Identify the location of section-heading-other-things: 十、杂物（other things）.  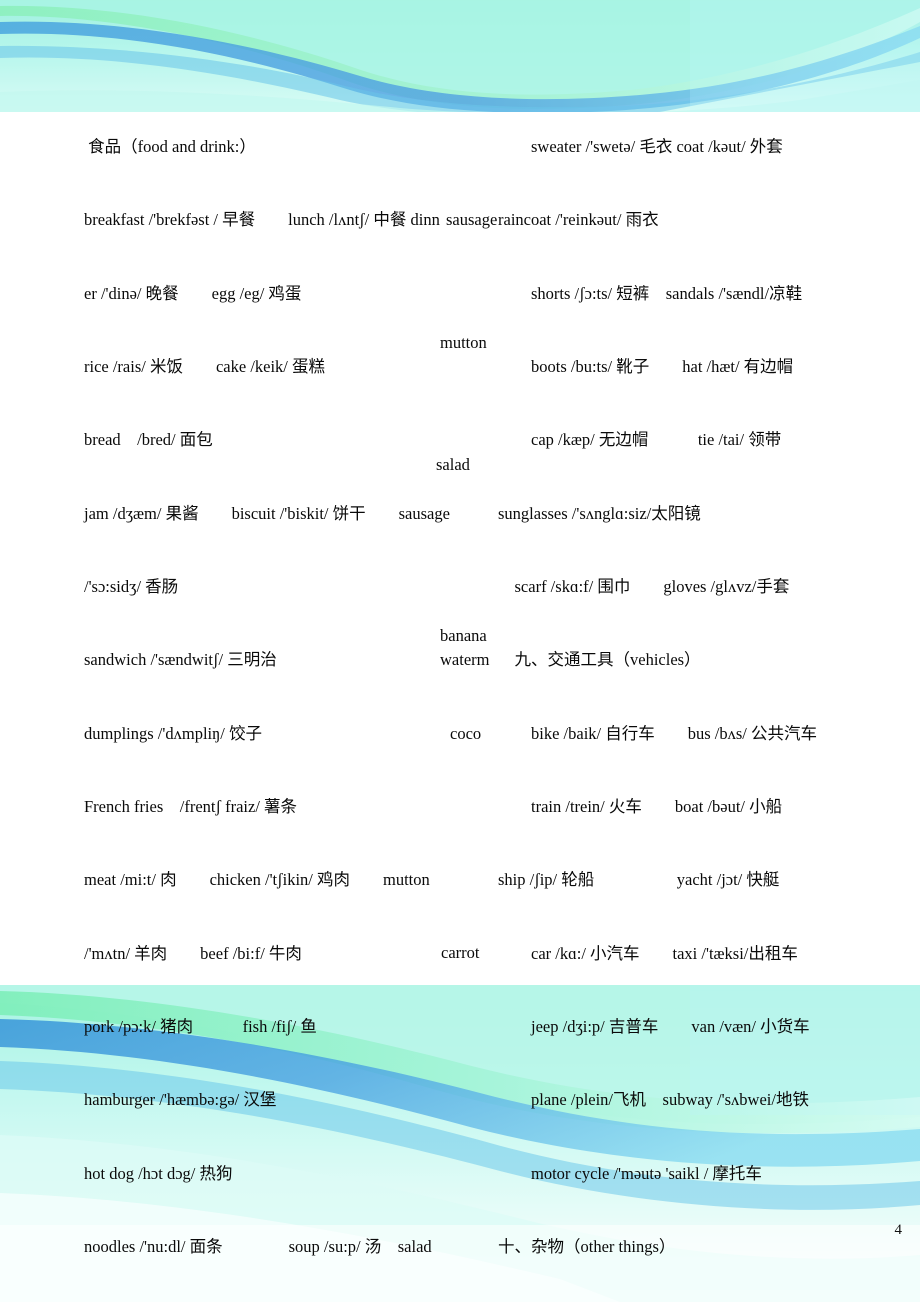
(587, 1247).